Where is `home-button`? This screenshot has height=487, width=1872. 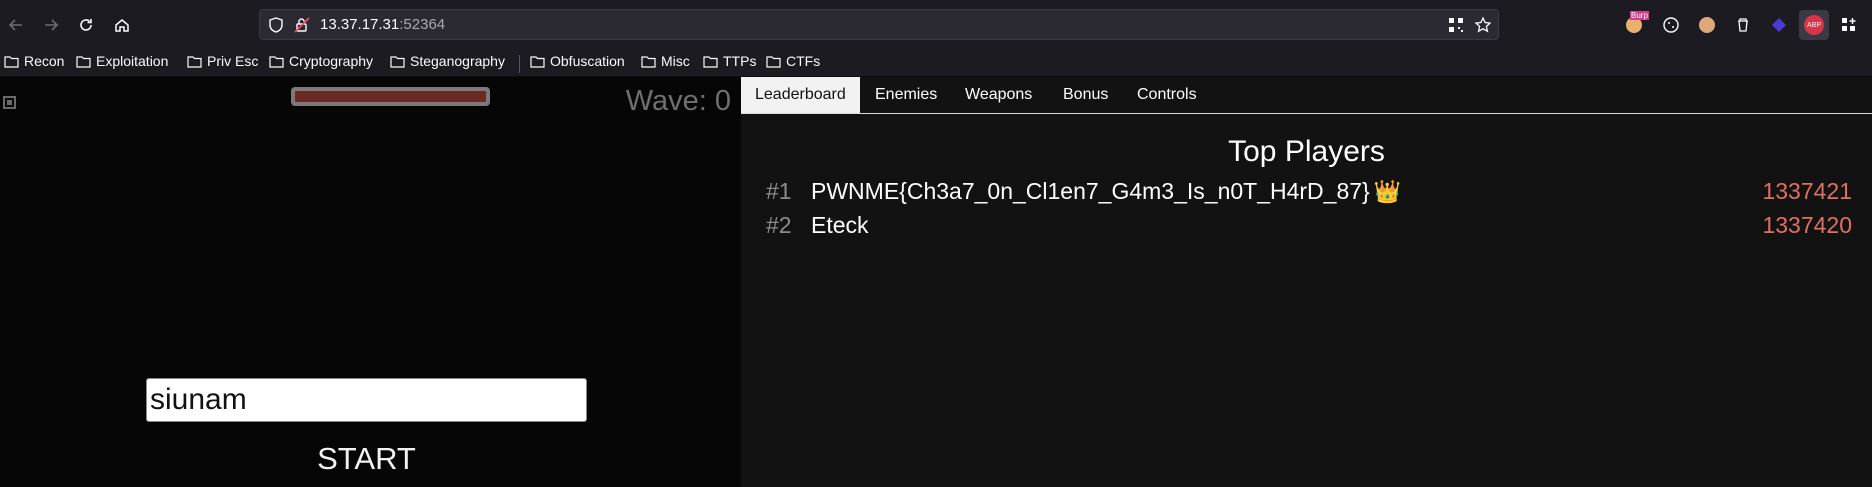 home-button is located at coordinates (122, 25).